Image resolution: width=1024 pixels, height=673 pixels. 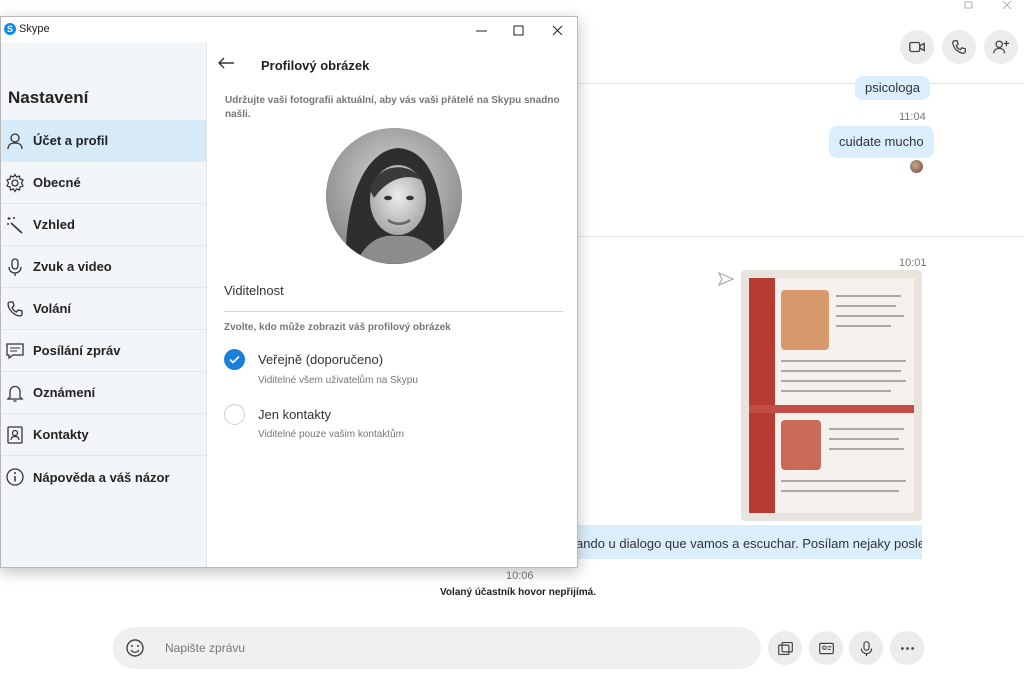 I want to click on message-text: psicologa, so click(x=892, y=87).